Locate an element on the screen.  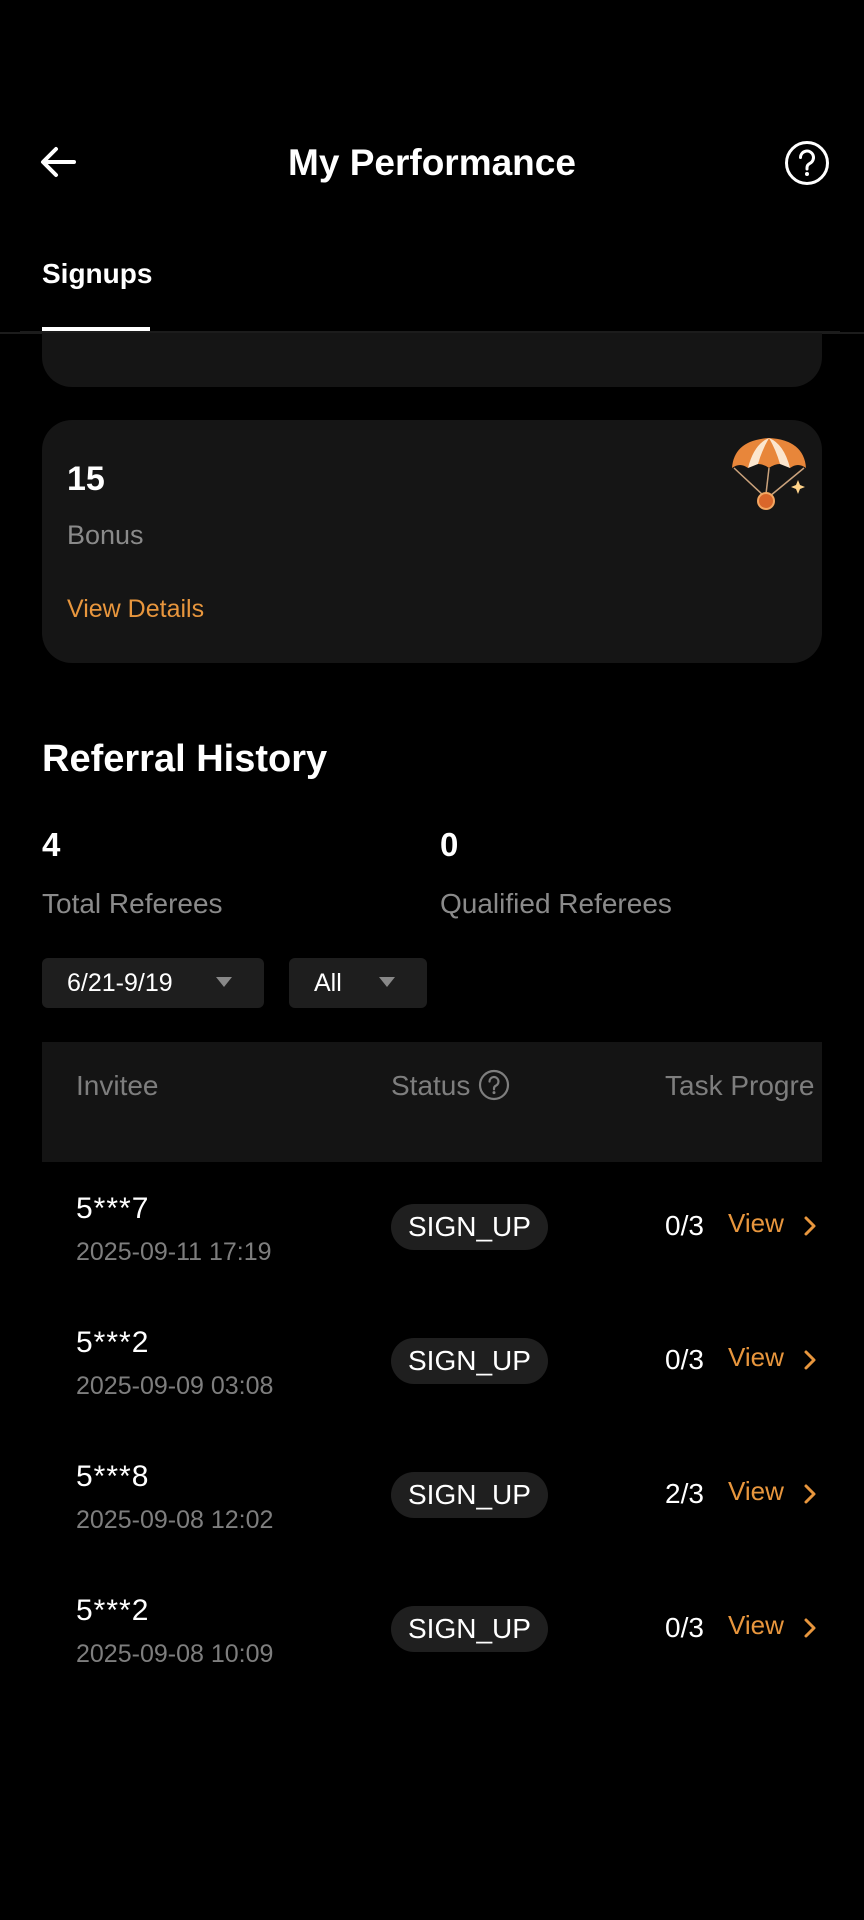
status-filter-dropdown: All is located at coordinates (358, 983).